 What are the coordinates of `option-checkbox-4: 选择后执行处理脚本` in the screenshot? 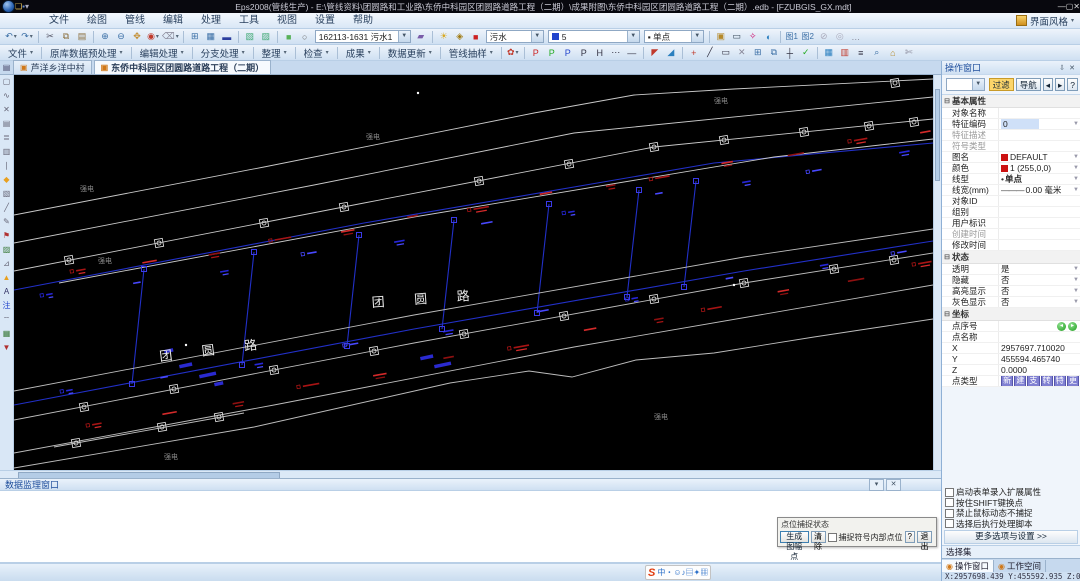 It's located at (1011, 524).